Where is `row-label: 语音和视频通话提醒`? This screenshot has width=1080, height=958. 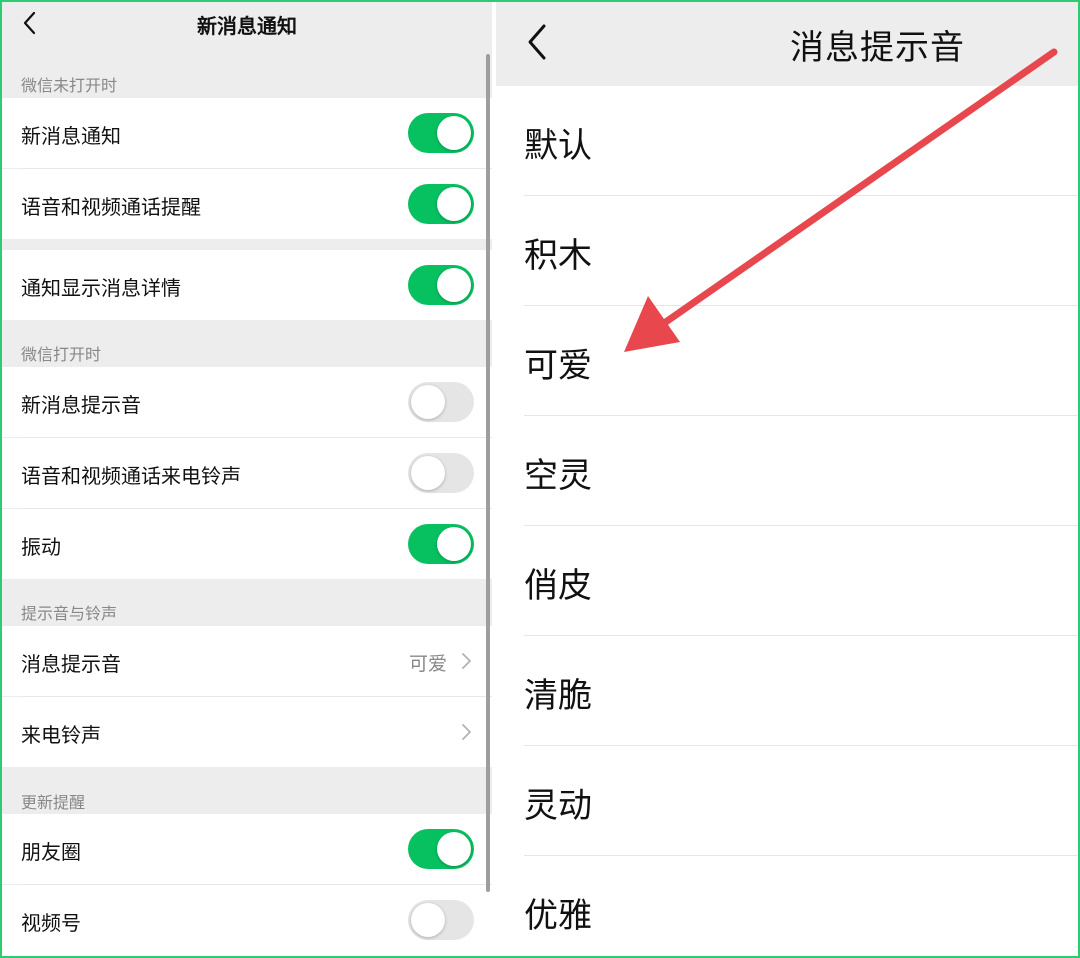 row-label: 语音和视频通话提醒 is located at coordinates (111, 207).